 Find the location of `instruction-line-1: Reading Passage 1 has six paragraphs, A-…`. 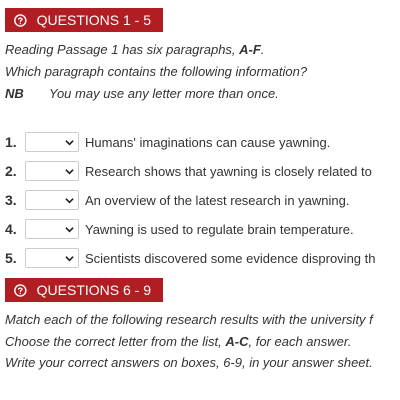

instruction-line-1: Reading Passage 1 has six paragraphs, A-… is located at coordinates (135, 49).